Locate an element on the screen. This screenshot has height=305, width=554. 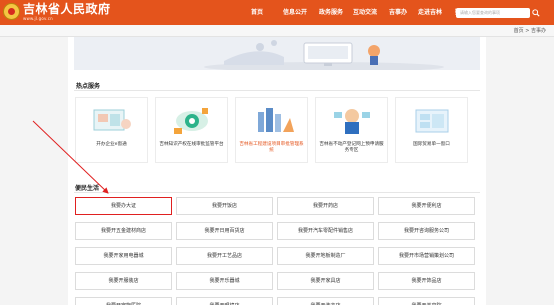
site-logo: 吉林省人民政府 www.jl.gov.cn is located at coordinates (57, 12).